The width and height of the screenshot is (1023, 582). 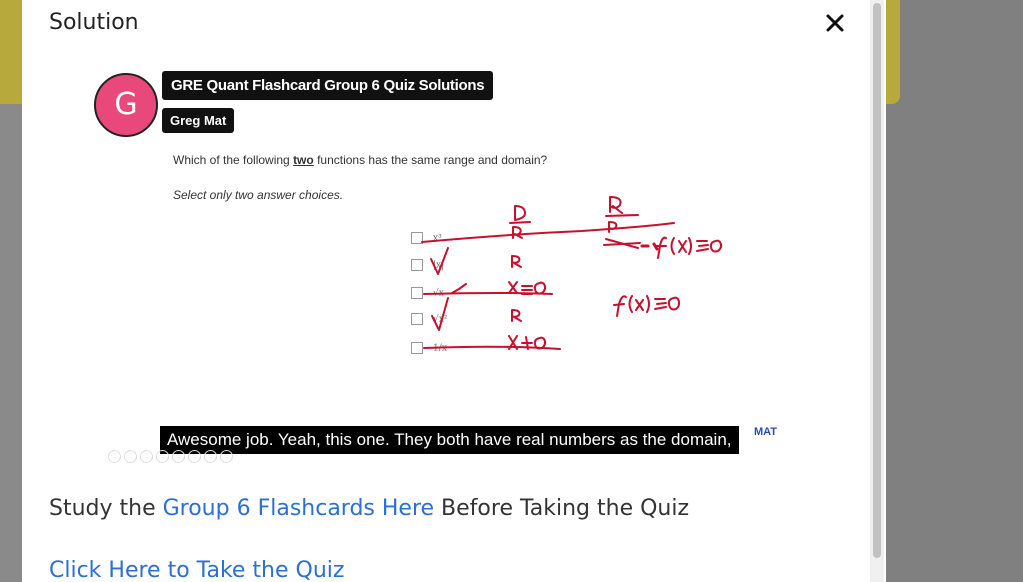 What do you see at coordinates (94, 22) in the screenshot?
I see `modal-title: Solution` at bounding box center [94, 22].